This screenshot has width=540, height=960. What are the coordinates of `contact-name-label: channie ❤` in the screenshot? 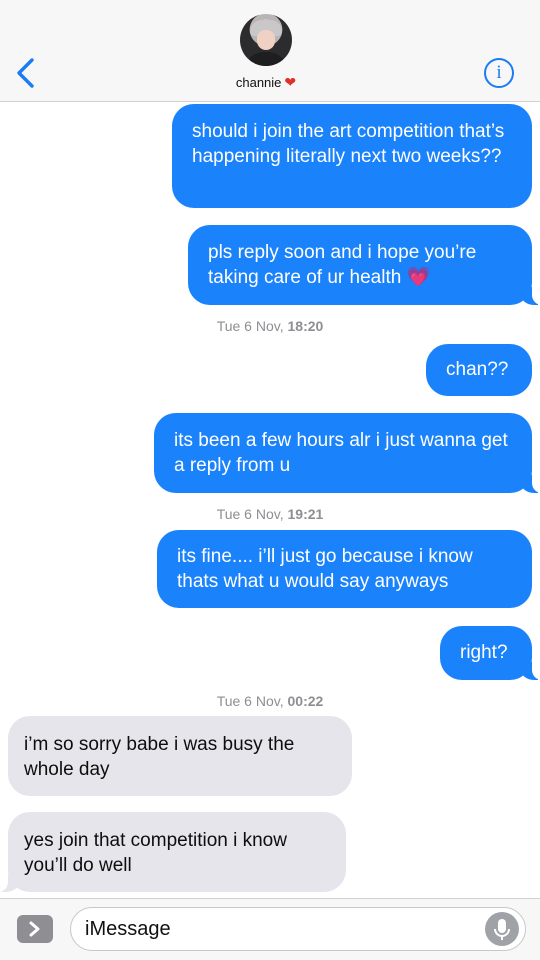 It's located at (266, 82).